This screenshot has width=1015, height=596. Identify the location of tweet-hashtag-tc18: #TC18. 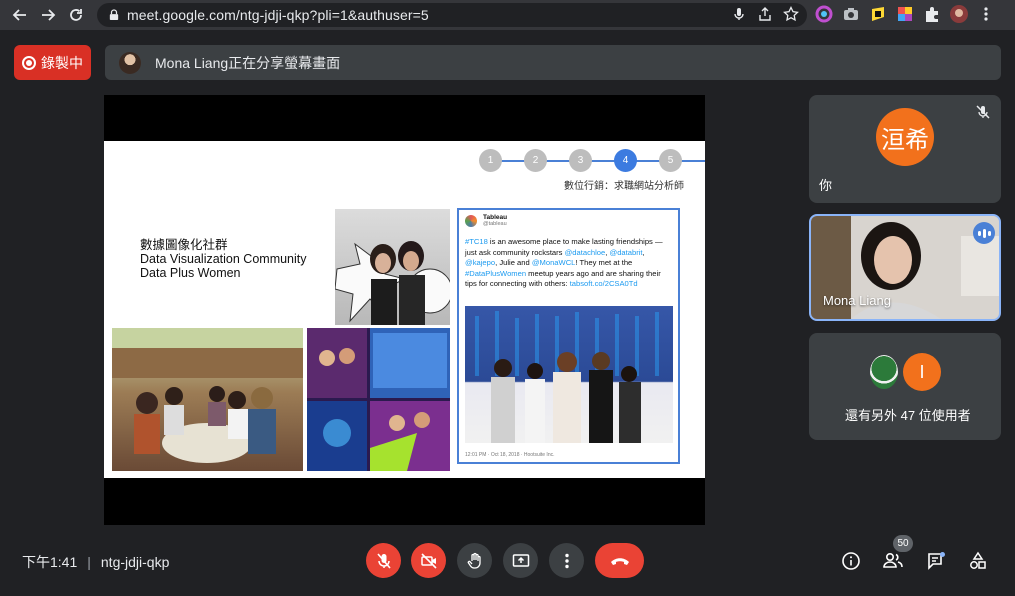
(476, 241).